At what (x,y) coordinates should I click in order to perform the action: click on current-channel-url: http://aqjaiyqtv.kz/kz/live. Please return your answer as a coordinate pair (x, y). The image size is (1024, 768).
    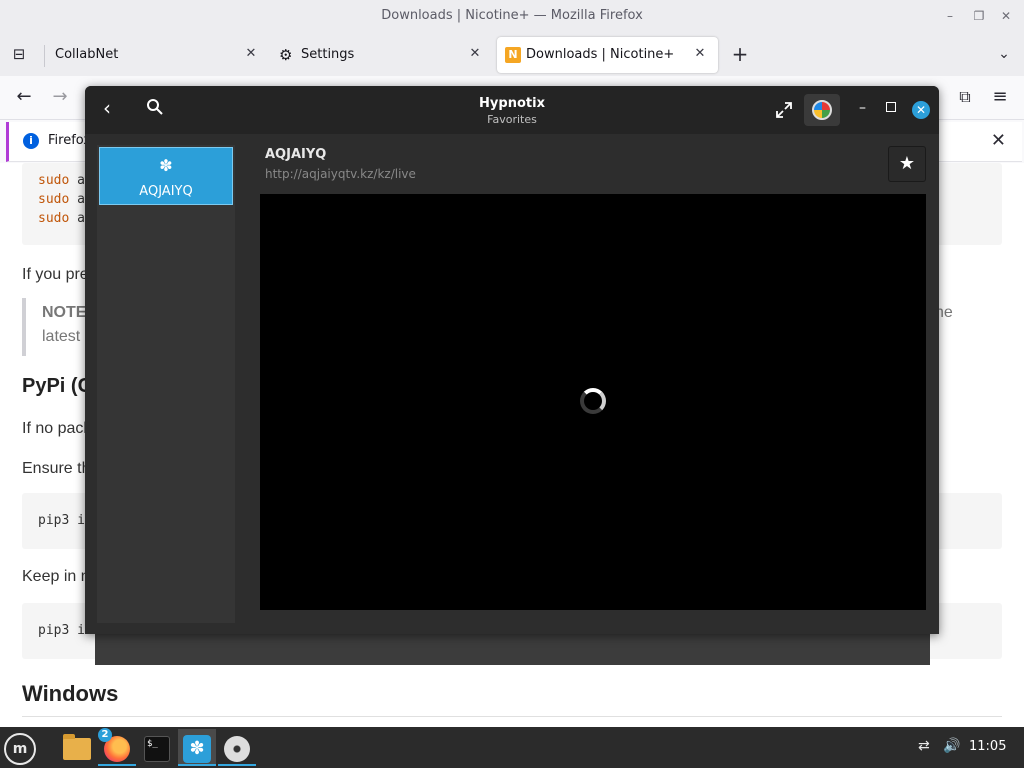
    Looking at the image, I should click on (340, 174).